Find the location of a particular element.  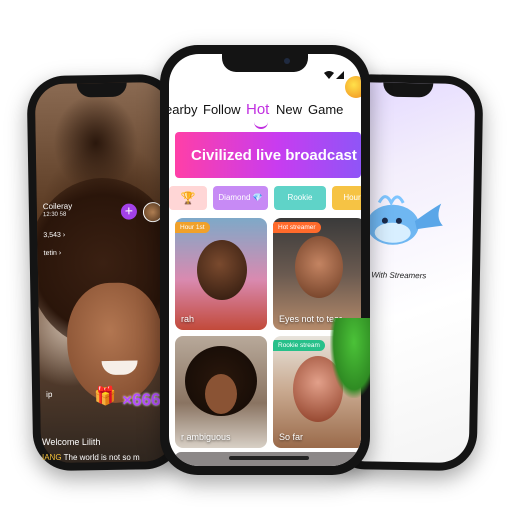

chat-message: IANG The world is not so m is located at coordinates (91, 457).